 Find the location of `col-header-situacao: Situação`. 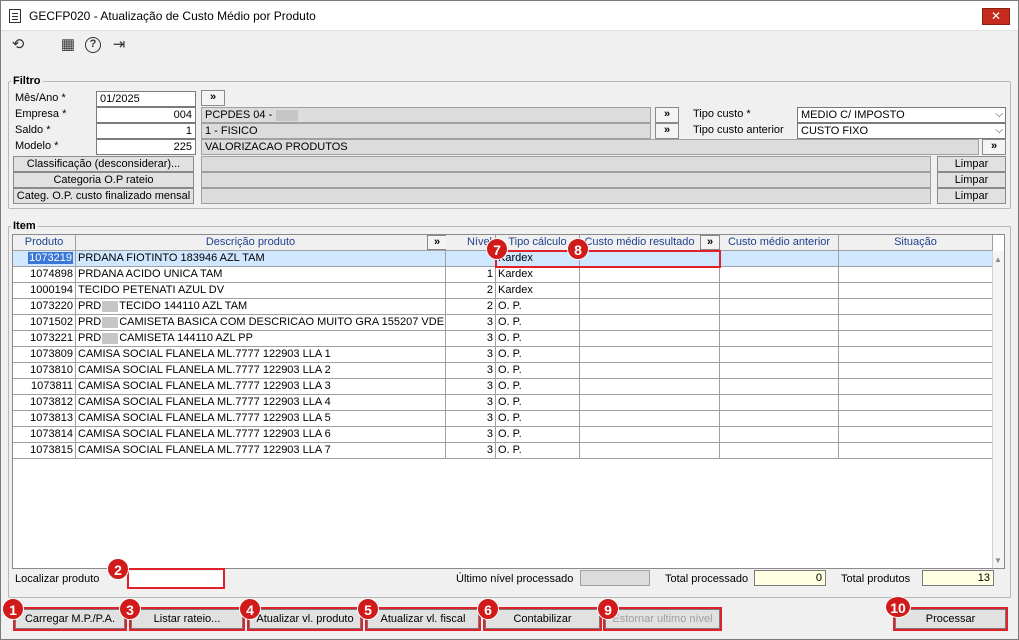

col-header-situacao: Situação is located at coordinates (916, 243).